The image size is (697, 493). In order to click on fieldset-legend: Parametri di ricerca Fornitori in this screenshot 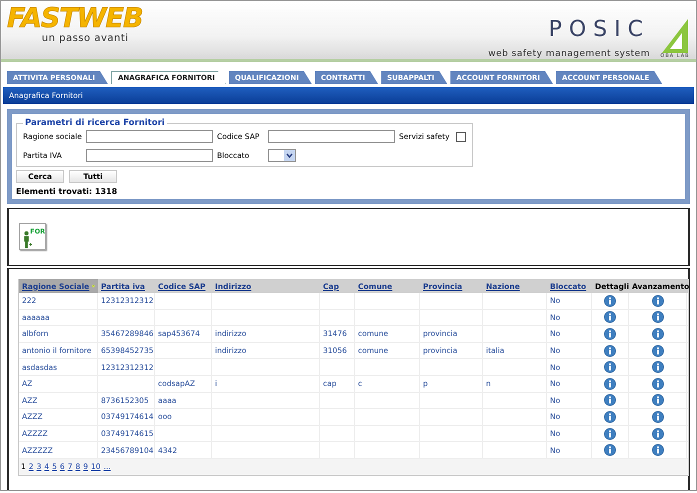, I will do `click(95, 123)`.